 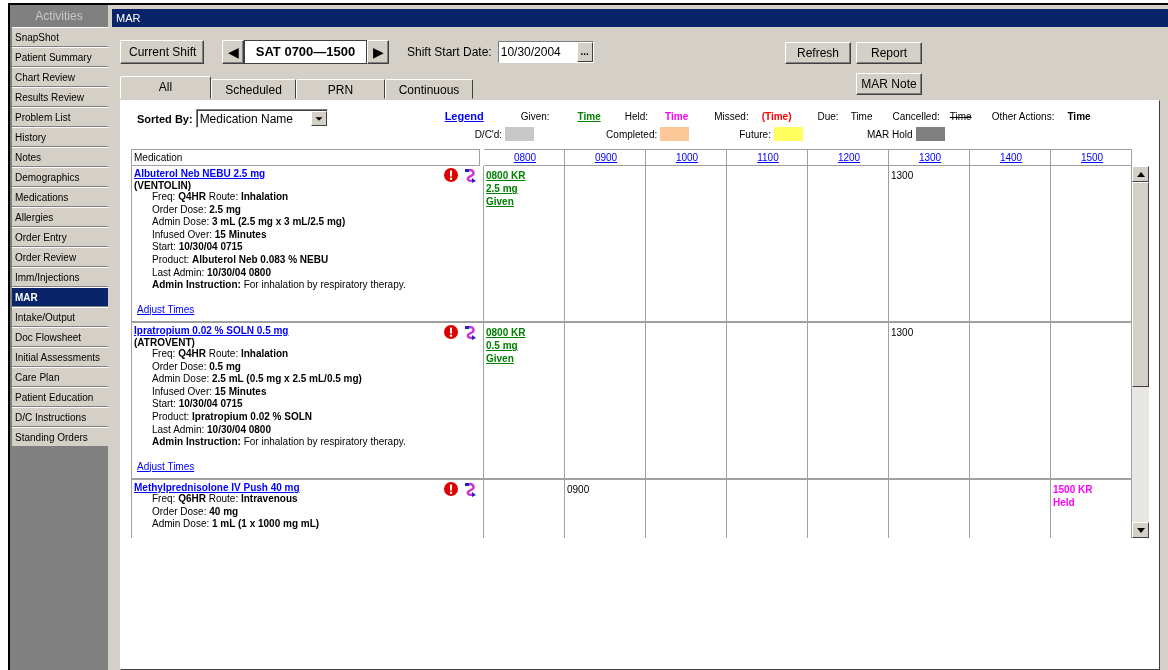 What do you see at coordinates (1140, 352) in the screenshot?
I see `scrollbar` at bounding box center [1140, 352].